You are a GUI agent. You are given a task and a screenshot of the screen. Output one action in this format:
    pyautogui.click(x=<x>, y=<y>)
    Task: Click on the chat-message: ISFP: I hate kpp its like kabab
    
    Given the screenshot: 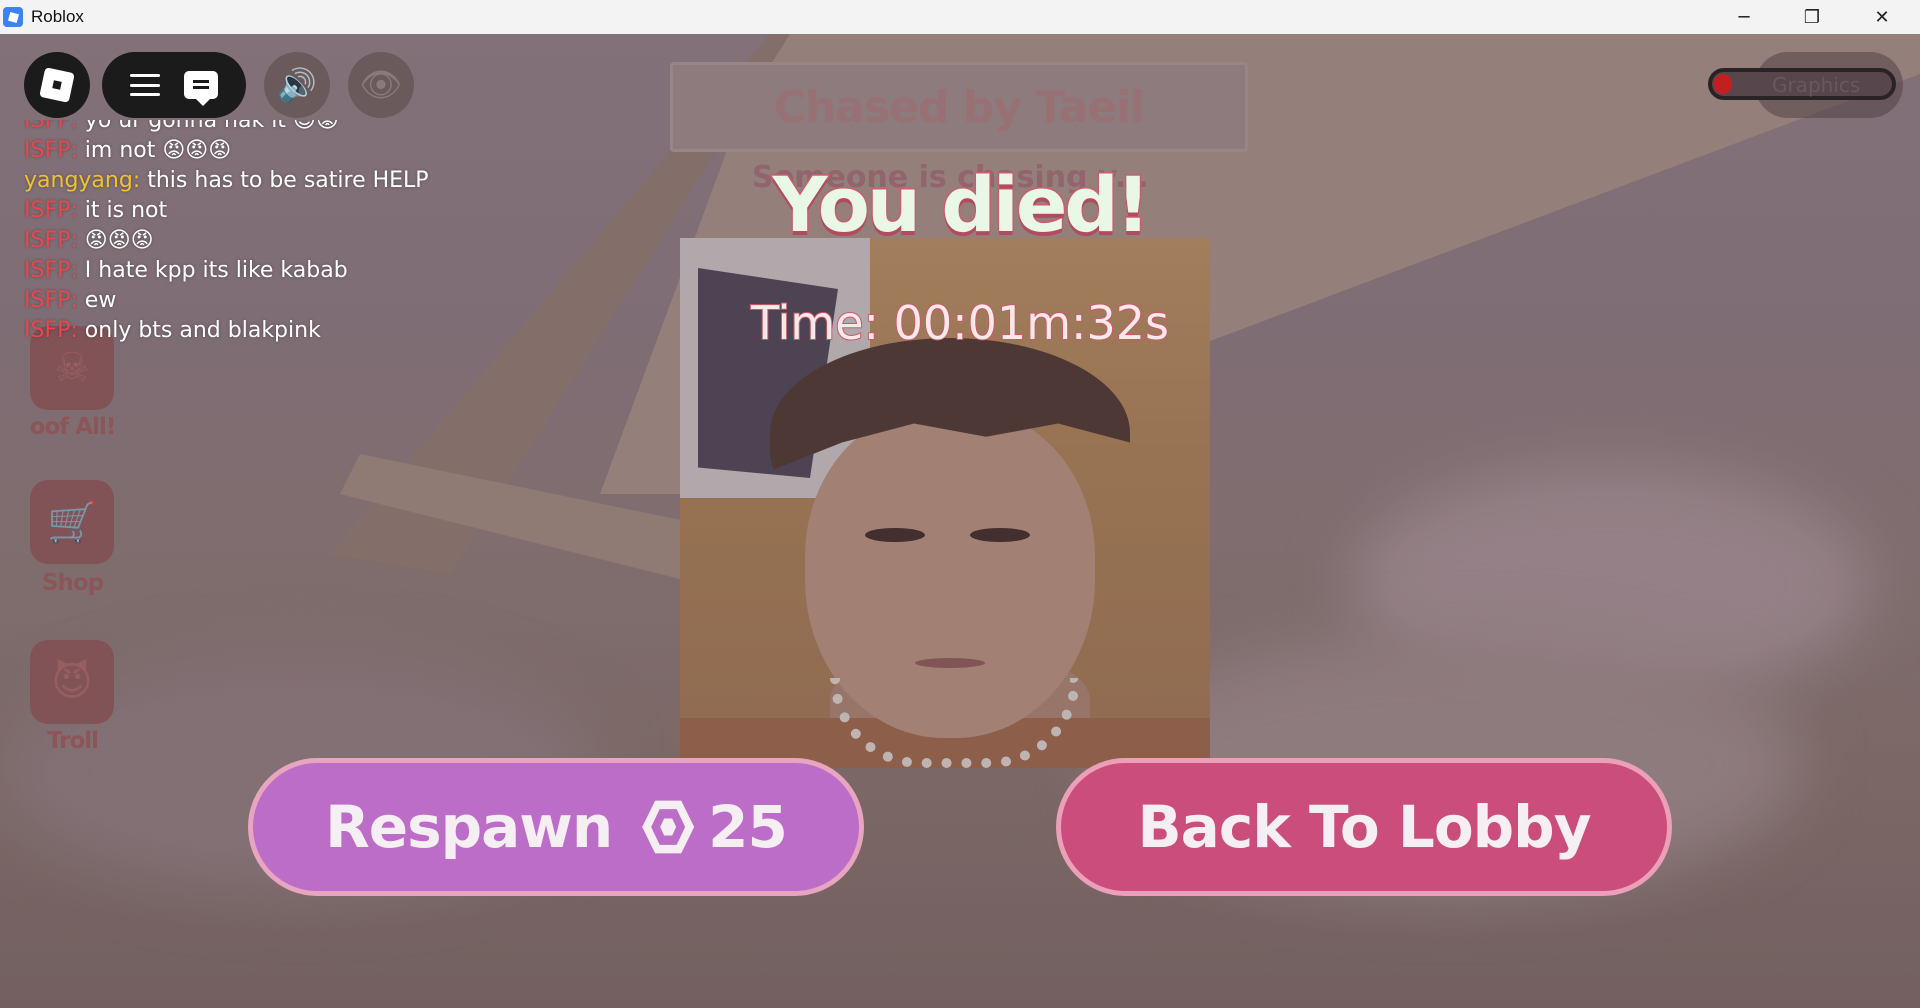 What is the action you would take?
    pyautogui.click(x=234, y=271)
    